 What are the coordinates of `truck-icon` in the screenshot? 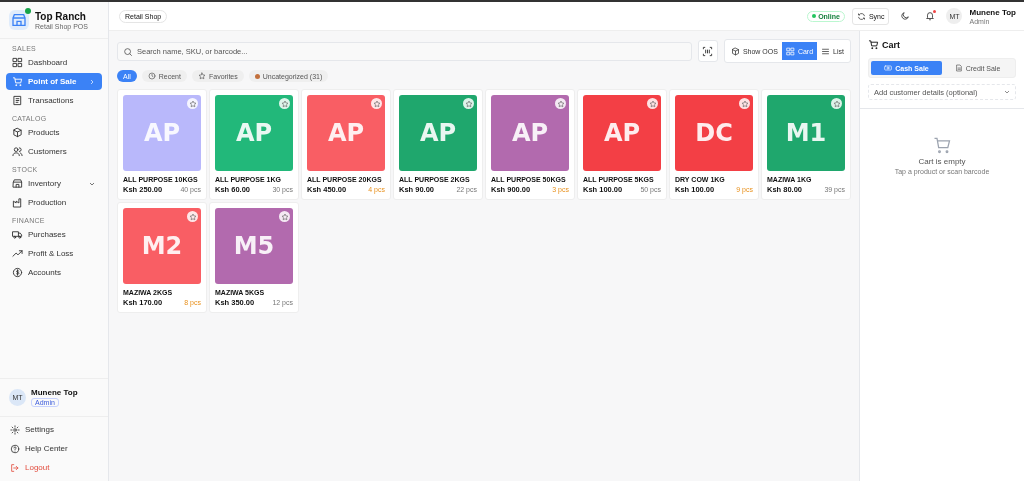 It's located at (17, 234).